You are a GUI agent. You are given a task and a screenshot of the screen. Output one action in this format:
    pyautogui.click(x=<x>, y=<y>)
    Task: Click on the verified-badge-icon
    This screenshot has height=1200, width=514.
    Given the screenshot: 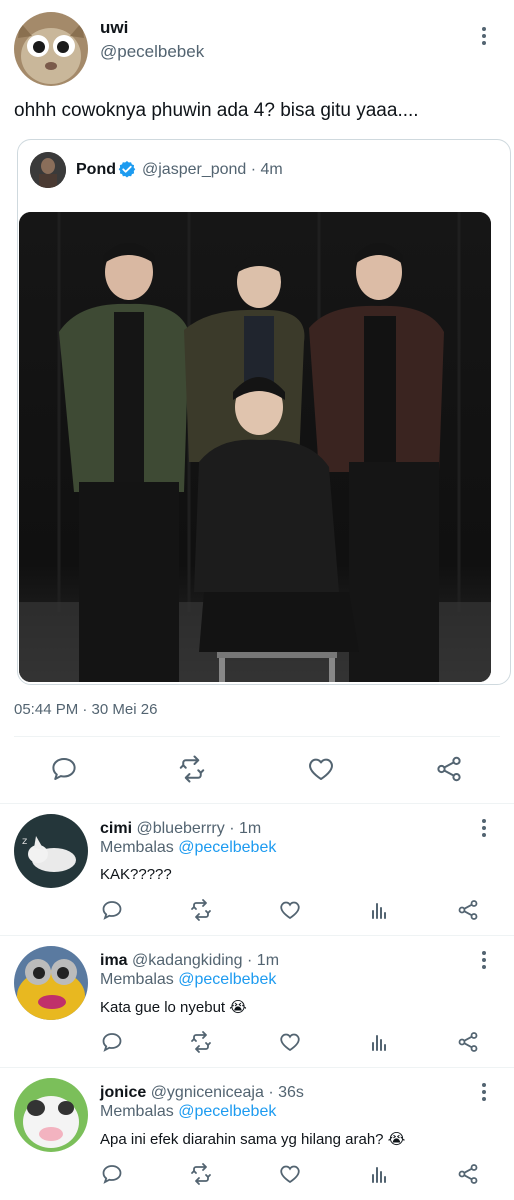 What is the action you would take?
    pyautogui.click(x=127, y=169)
    